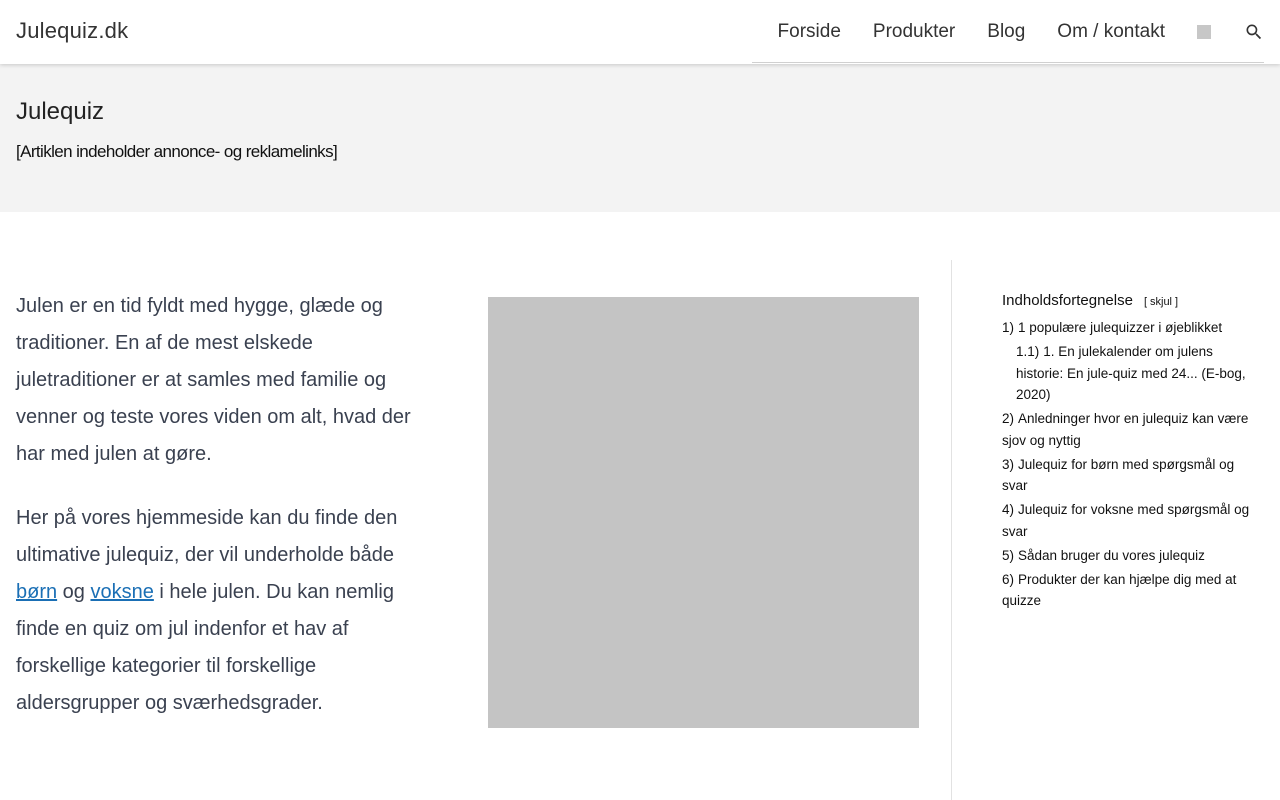 The width and height of the screenshot is (1280, 800). Describe the element at coordinates (1204, 32) in the screenshot. I see `image-placeholder-icon` at that location.